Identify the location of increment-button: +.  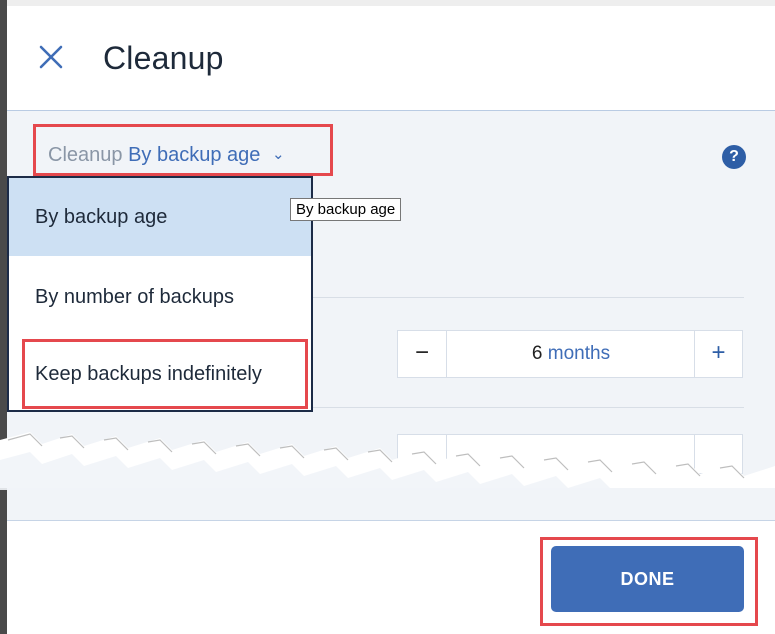
(718, 354).